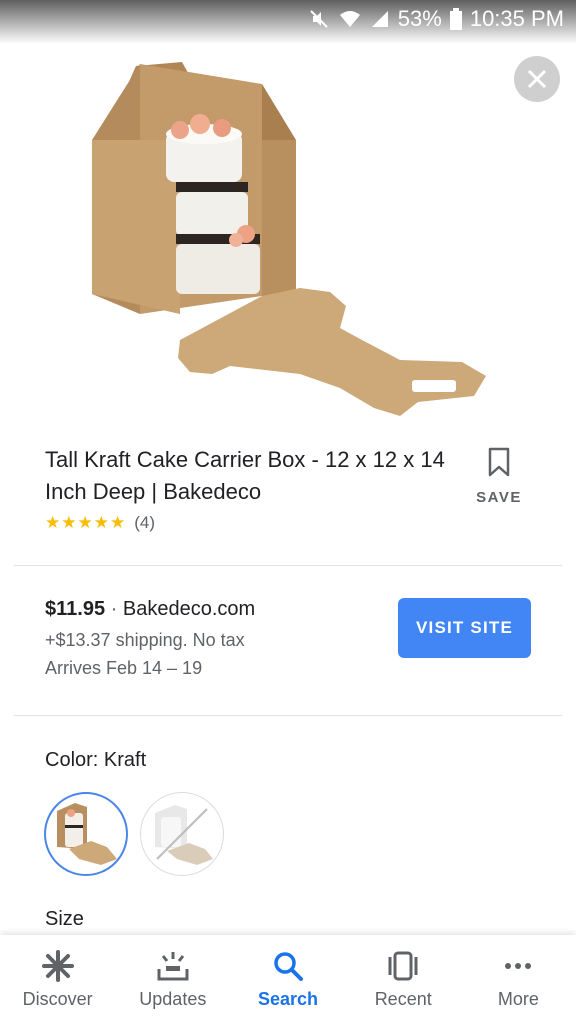 Image resolution: width=576 pixels, height=1024 pixels. Describe the element at coordinates (403, 999) in the screenshot. I see `nav-label: Recent` at that location.